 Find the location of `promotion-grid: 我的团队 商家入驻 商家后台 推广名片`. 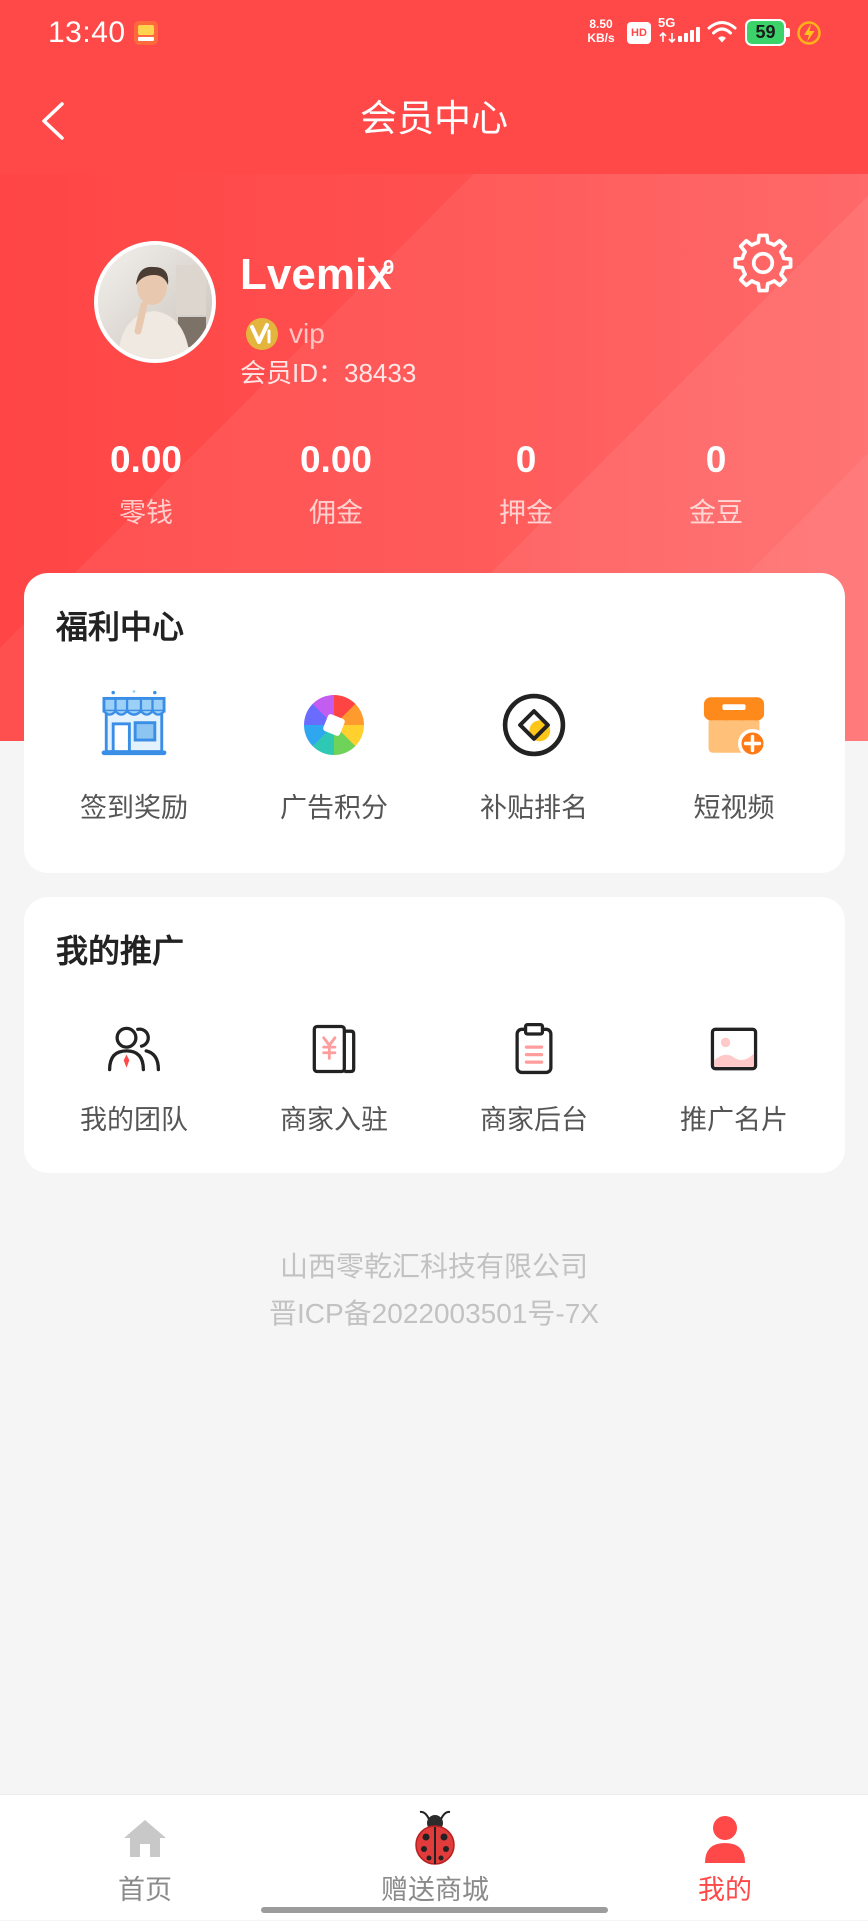

promotion-grid: 我的团队 商家入驻 商家后台 推广名片 is located at coordinates (434, 1035).